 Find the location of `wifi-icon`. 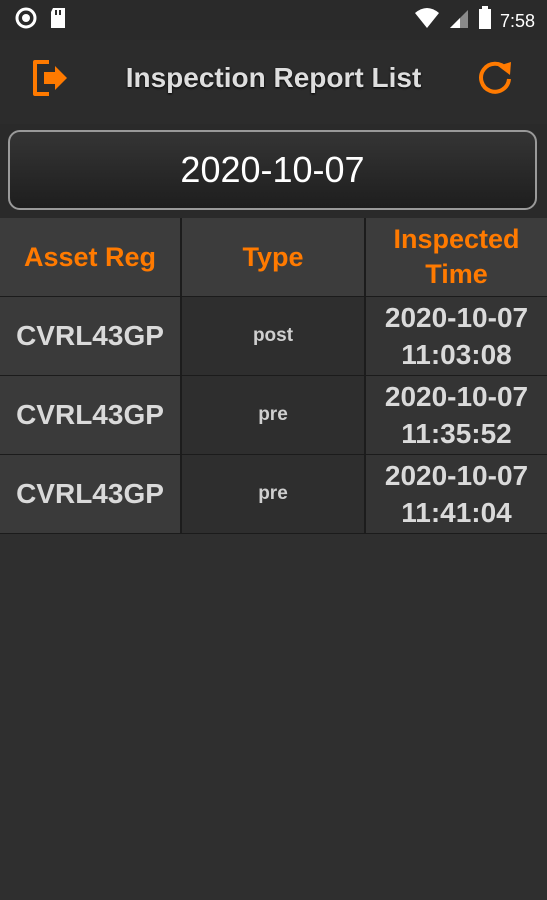

wifi-icon is located at coordinates (427, 20).